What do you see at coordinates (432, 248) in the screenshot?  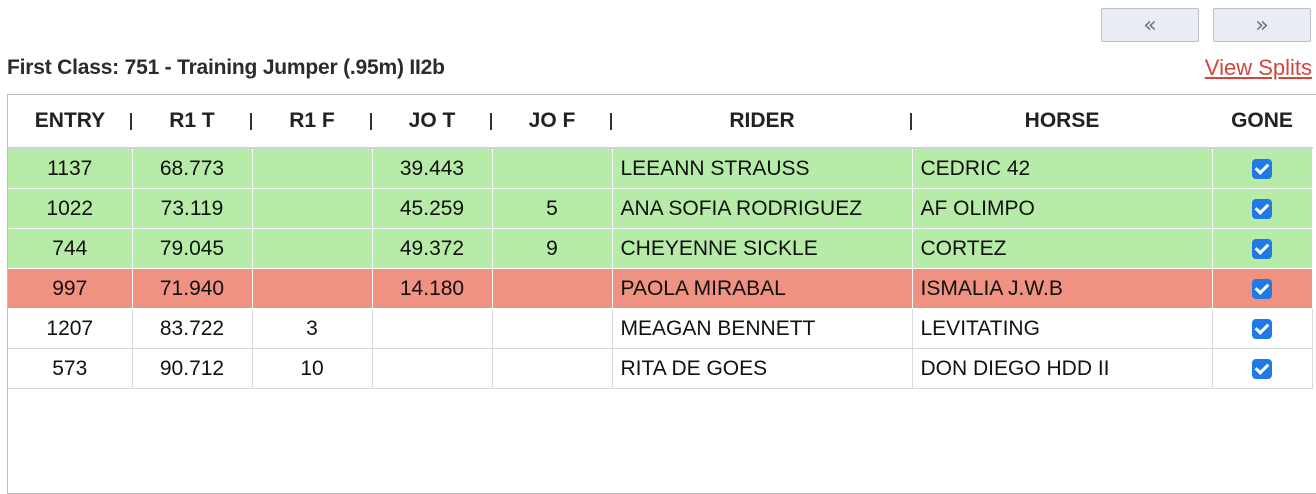 I see `jo-time-cell: 49.372` at bounding box center [432, 248].